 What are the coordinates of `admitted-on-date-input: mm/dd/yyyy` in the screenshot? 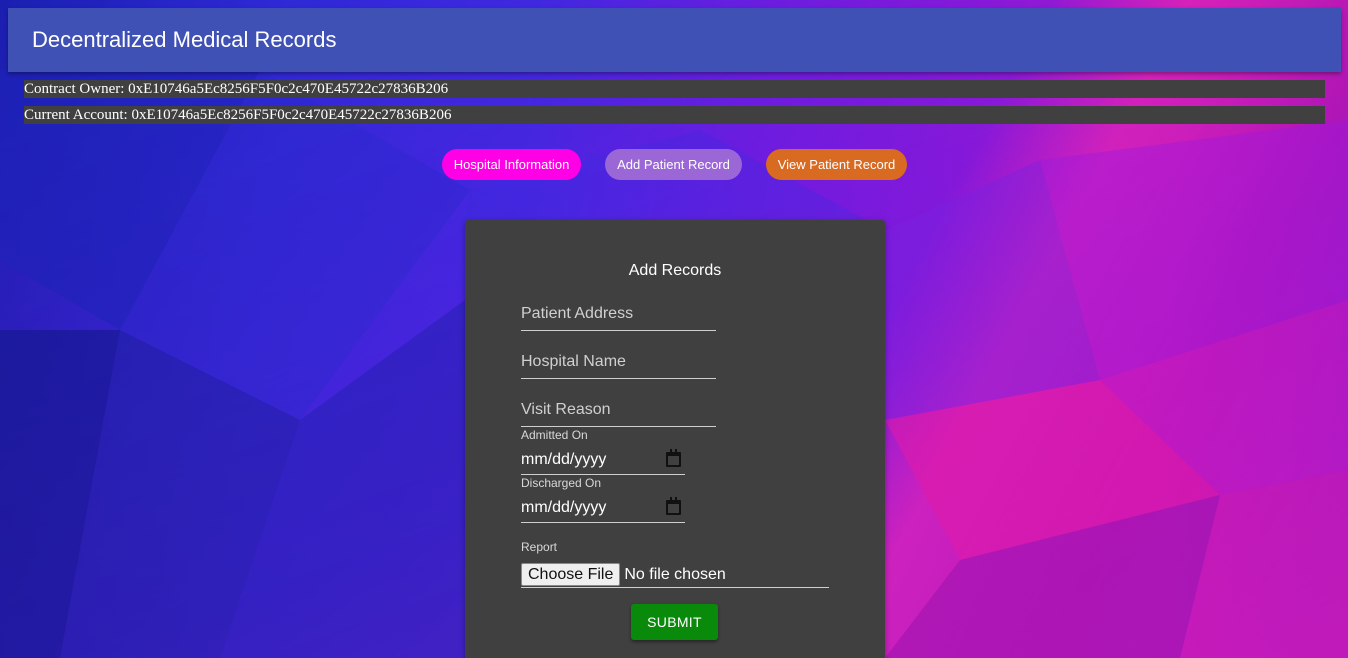 It's located at (603, 460).